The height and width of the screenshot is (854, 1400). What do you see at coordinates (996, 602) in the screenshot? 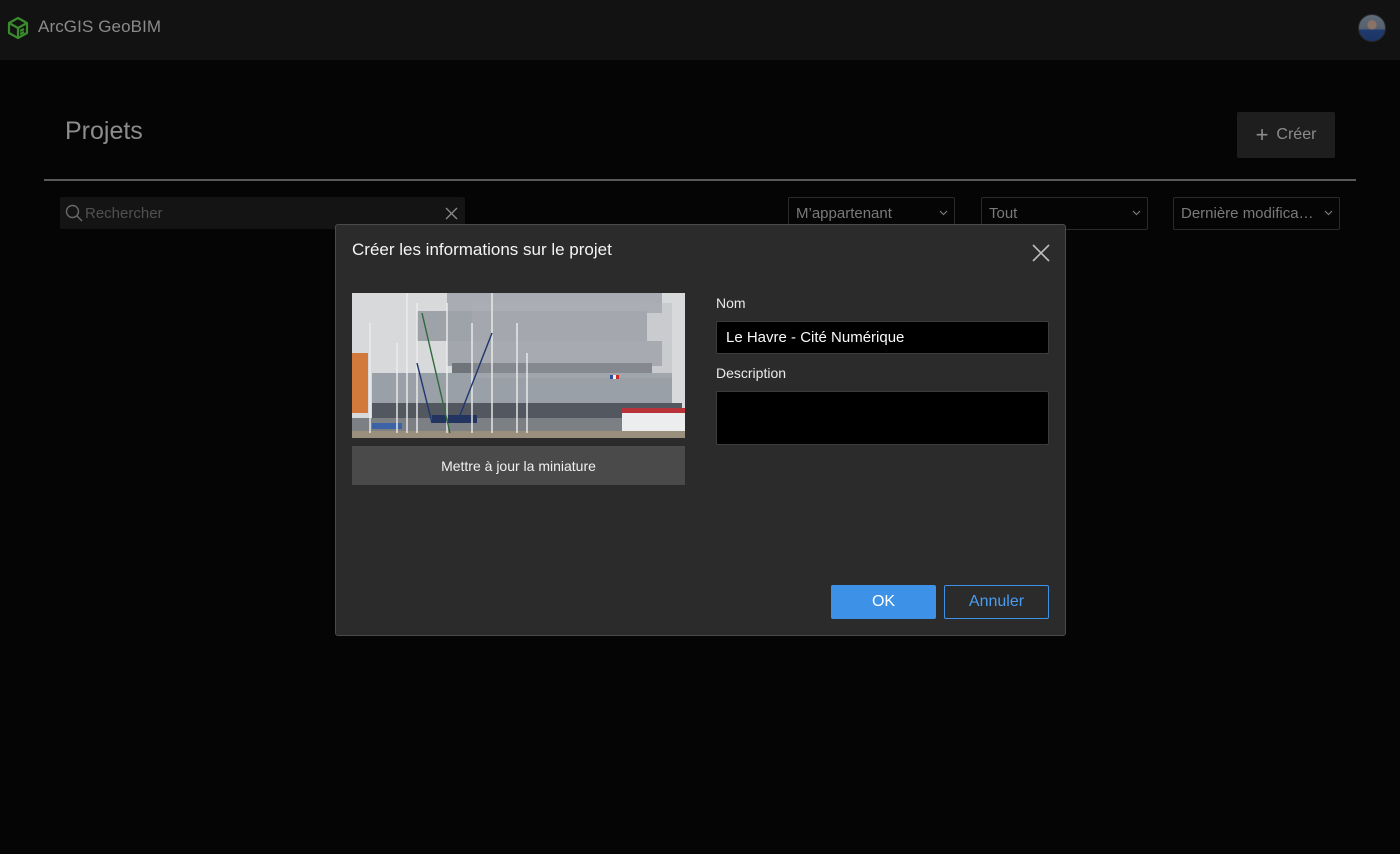
I see `cancel-button: Annuler` at bounding box center [996, 602].